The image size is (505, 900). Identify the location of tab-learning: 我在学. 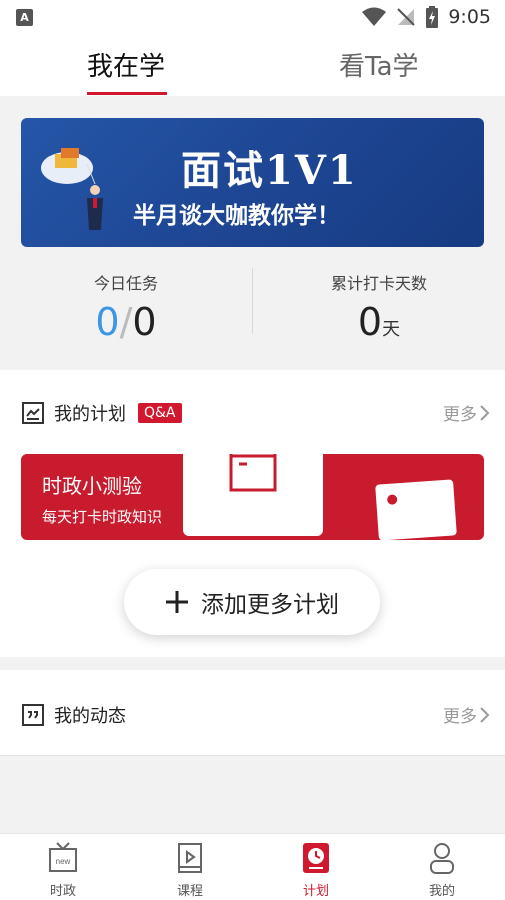
(126, 71).